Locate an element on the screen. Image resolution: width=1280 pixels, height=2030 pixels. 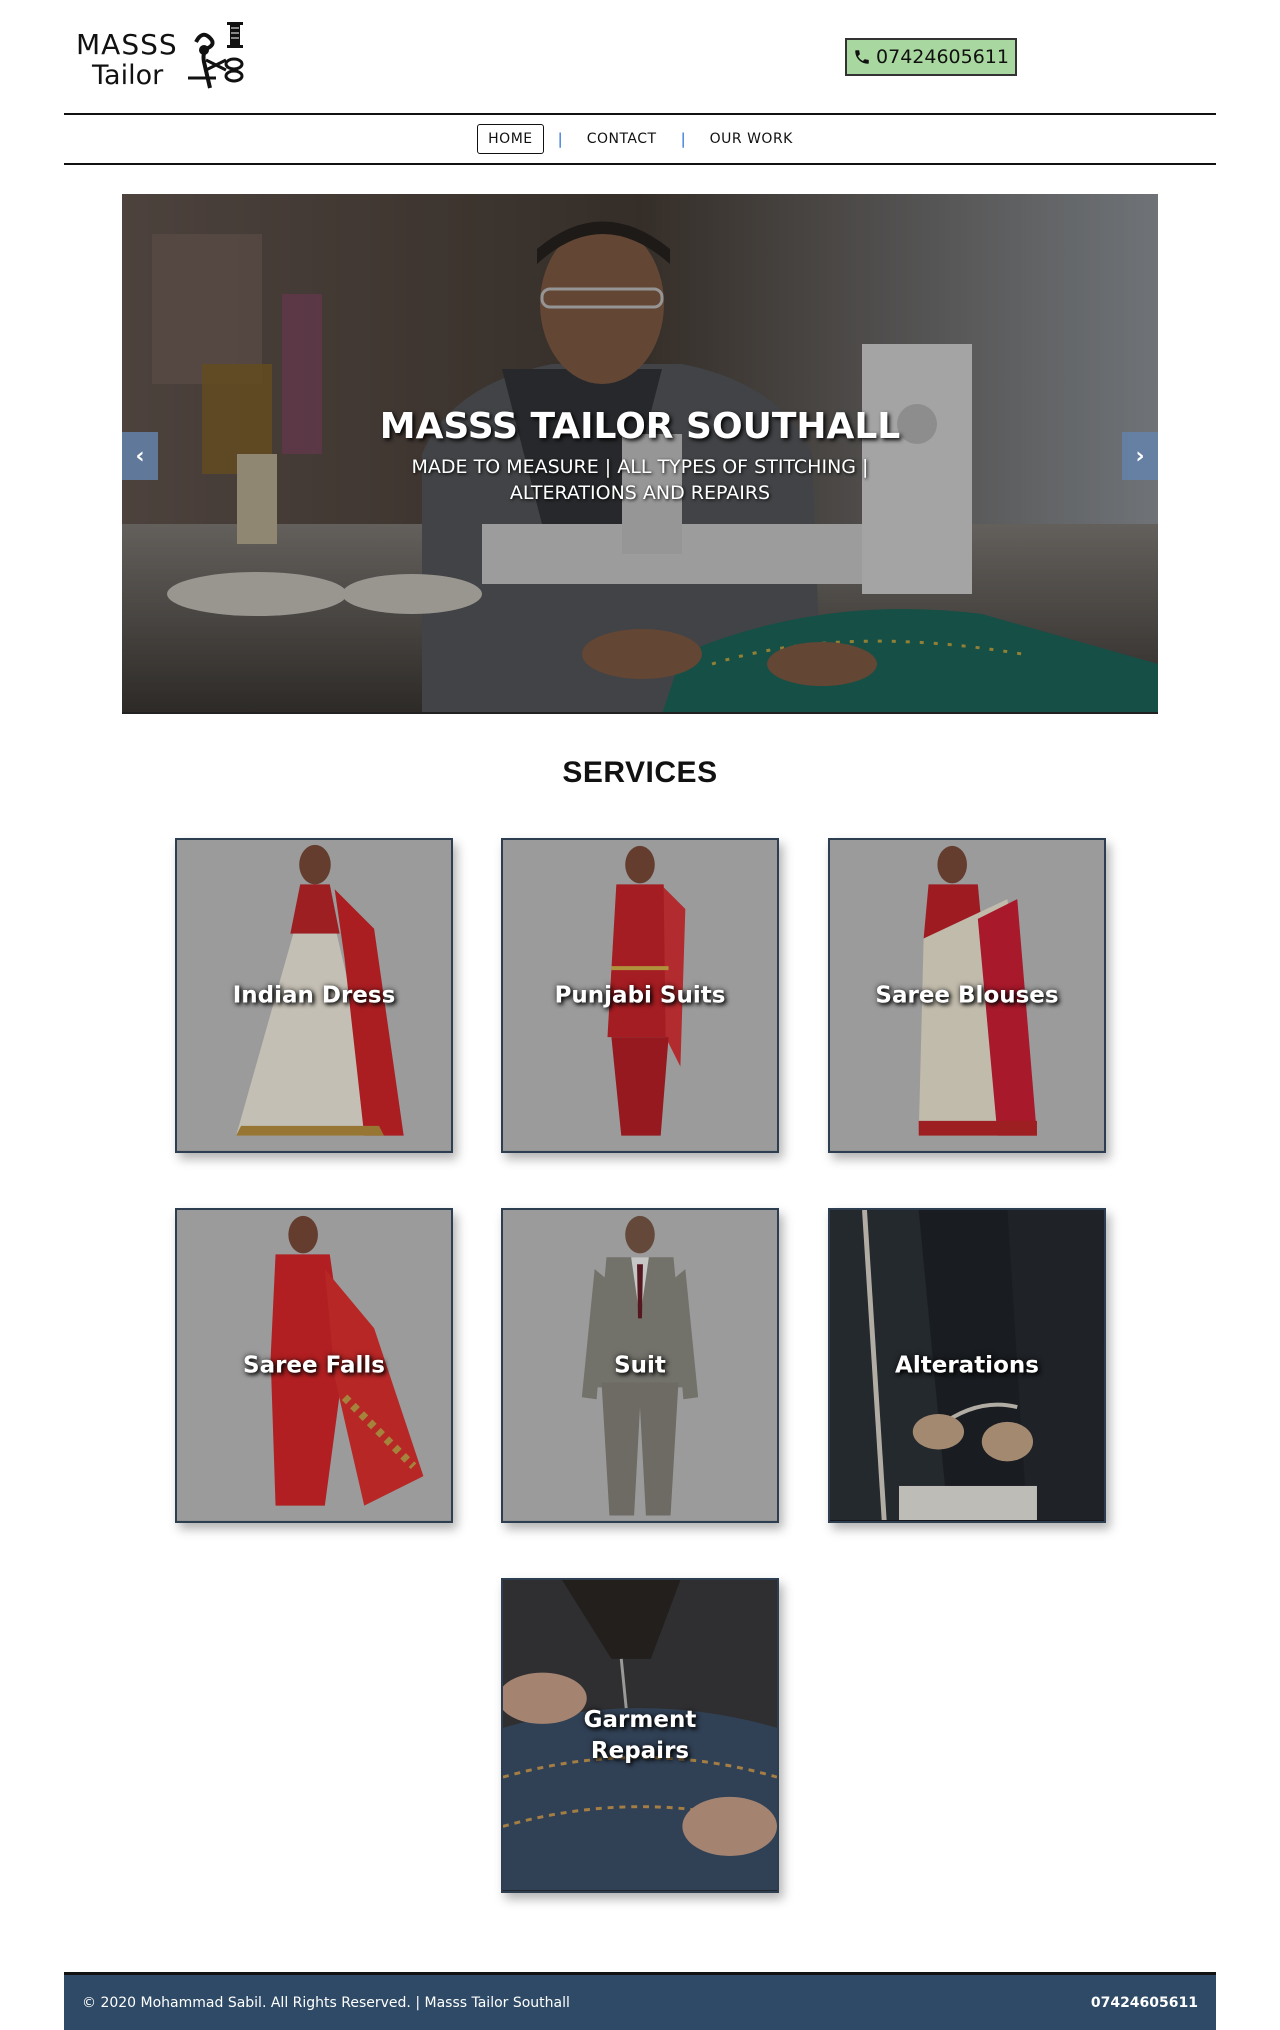
nav-item-home: HOME is located at coordinates (510, 139).